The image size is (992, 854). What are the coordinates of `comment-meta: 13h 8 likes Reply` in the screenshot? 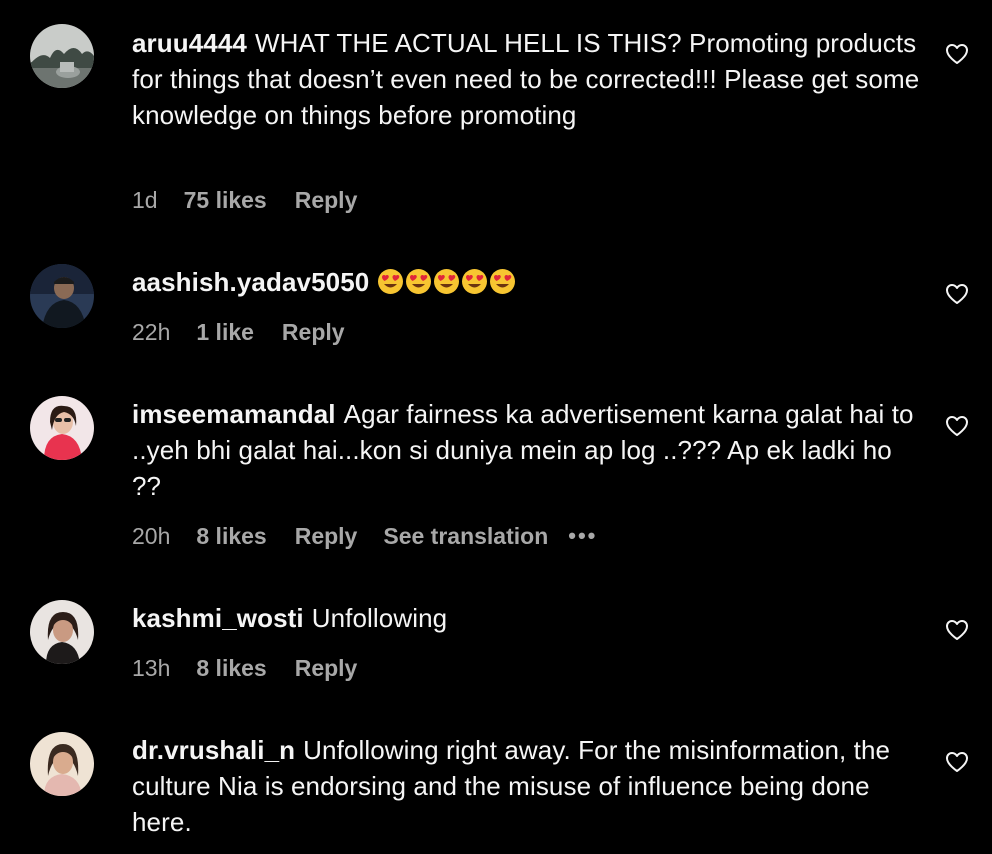 It's located at (257, 668).